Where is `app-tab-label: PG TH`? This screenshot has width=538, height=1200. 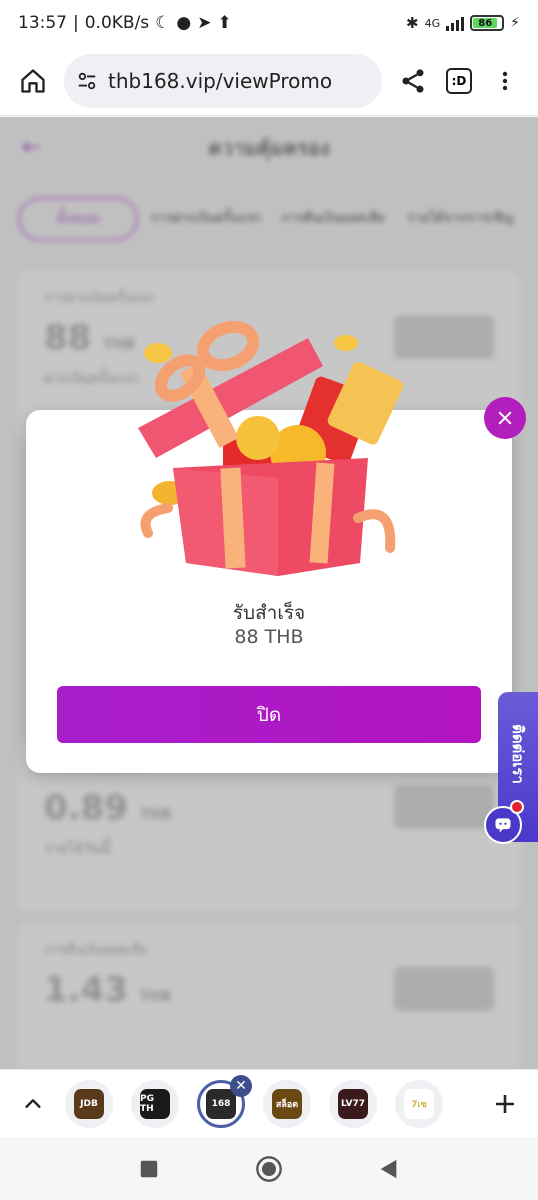
app-tab-label: PG TH is located at coordinates (155, 1103).